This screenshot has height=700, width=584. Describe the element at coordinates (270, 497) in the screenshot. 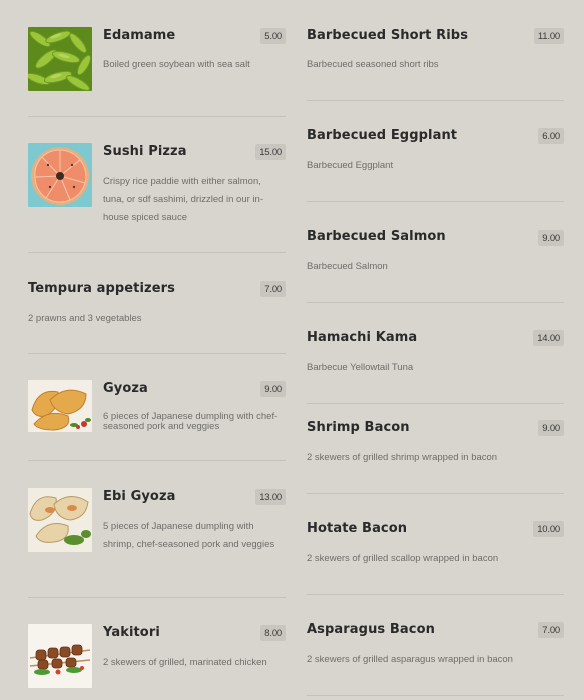

I see `item-price: 13.00` at that location.